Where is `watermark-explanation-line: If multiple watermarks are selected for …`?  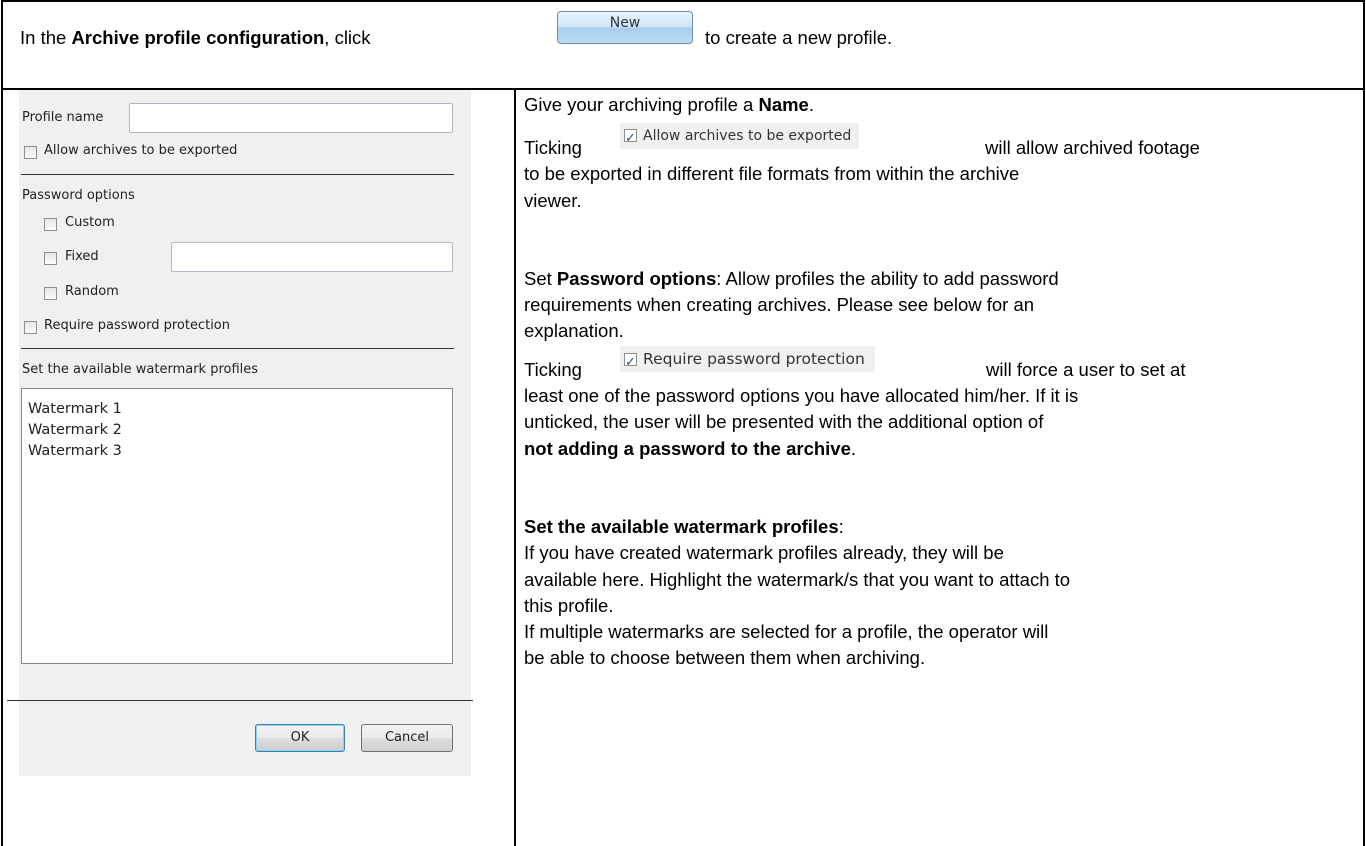
watermark-explanation-line: If multiple watermarks are selected for … is located at coordinates (786, 631).